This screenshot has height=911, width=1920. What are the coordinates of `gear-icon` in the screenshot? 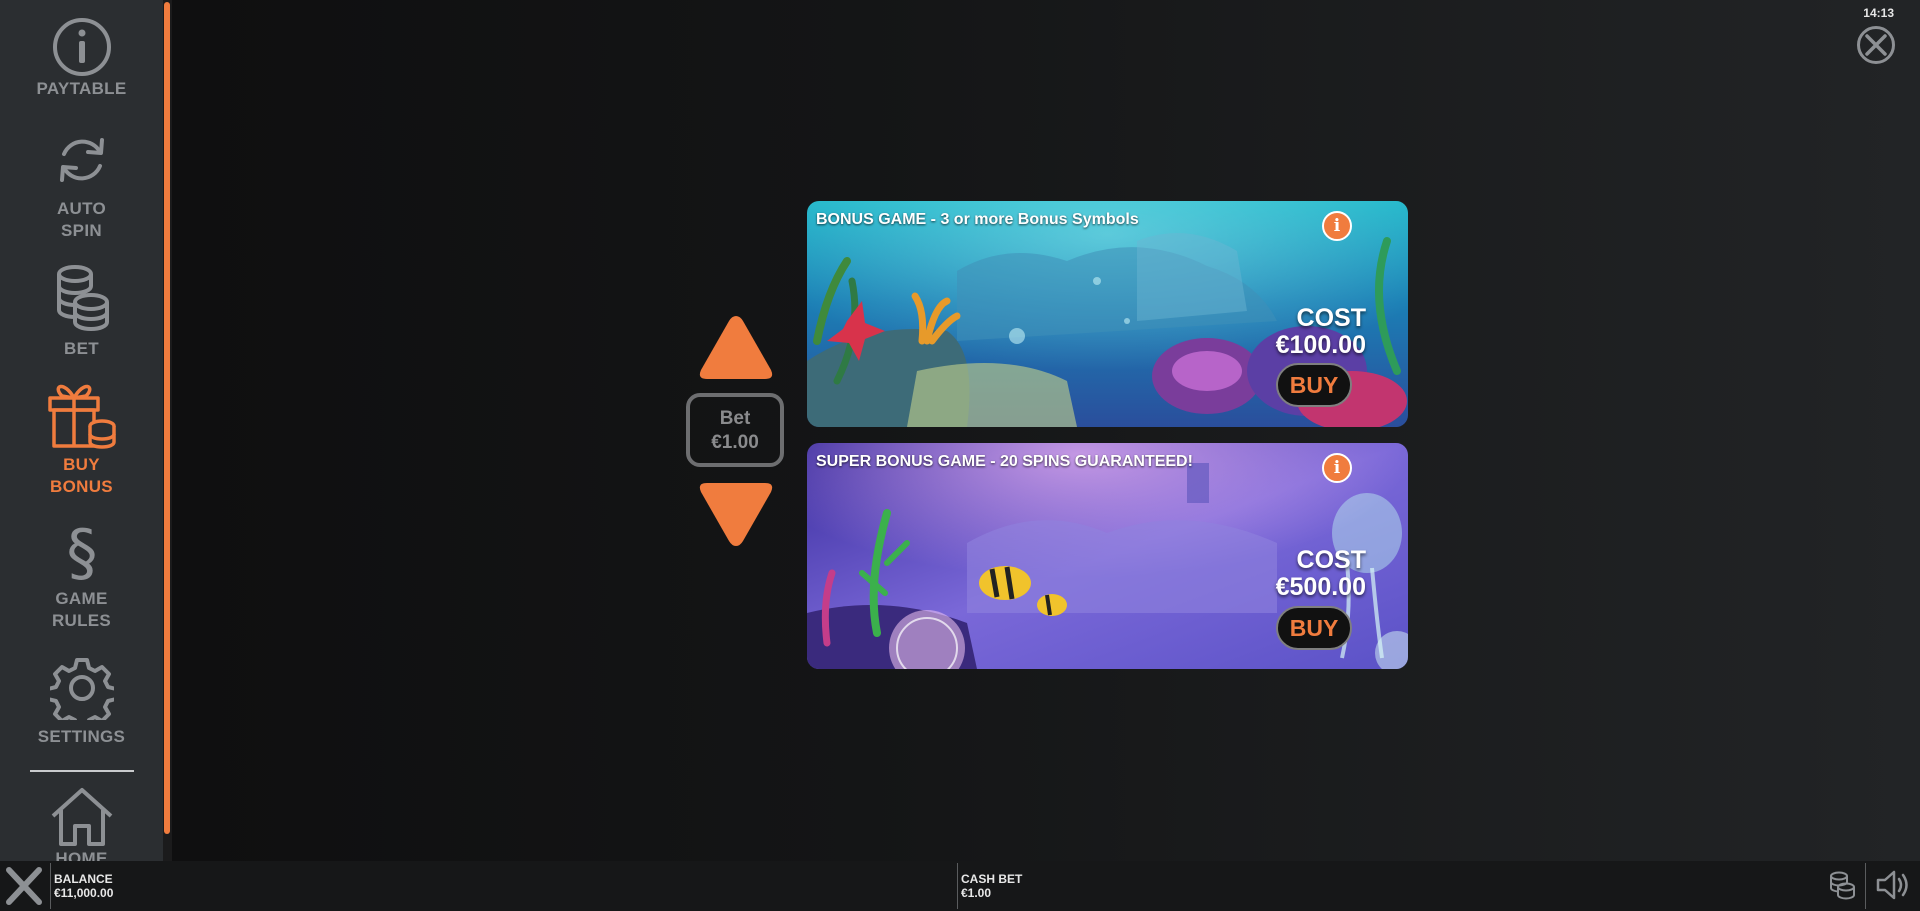 It's located at (81, 689).